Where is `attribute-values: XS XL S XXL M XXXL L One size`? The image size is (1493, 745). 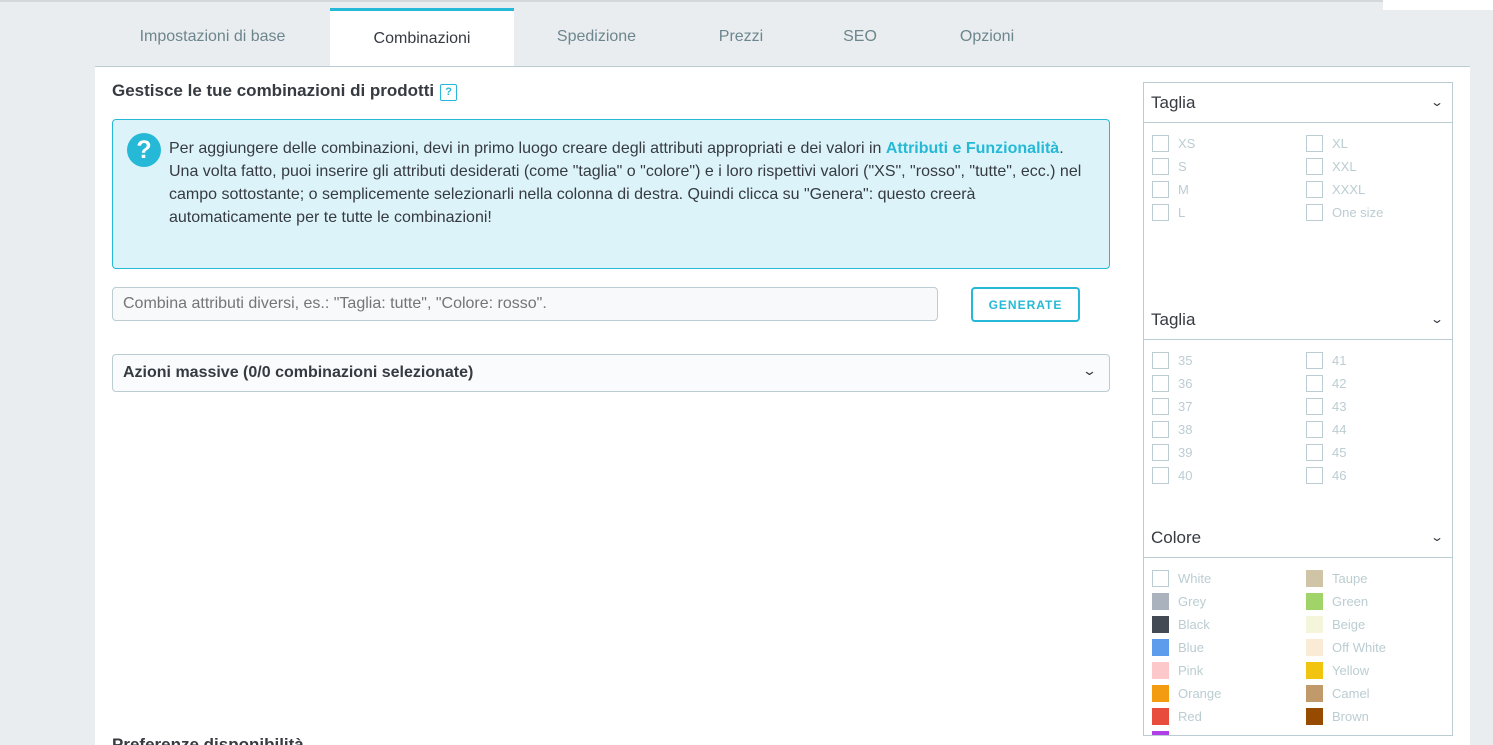 attribute-values: XS XL S XXL M XXXL L One size is located at coordinates (1298, 211).